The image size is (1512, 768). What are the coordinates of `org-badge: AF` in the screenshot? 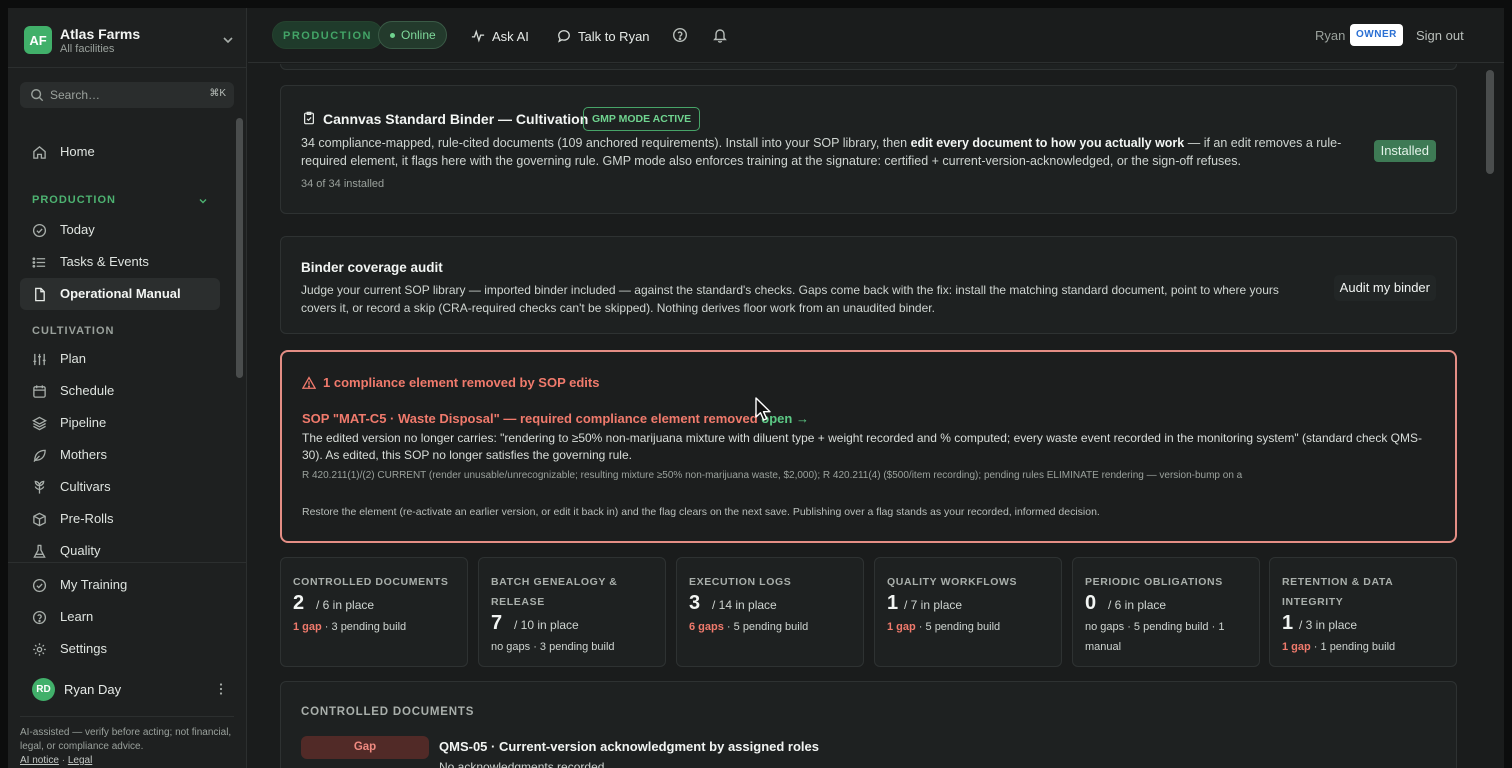 It's located at (38, 40).